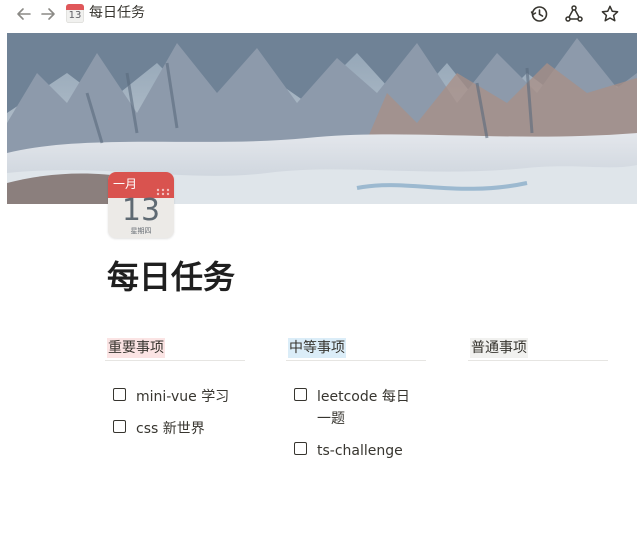 The image size is (637, 534). Describe the element at coordinates (574, 14) in the screenshot. I see `share-icon` at that location.